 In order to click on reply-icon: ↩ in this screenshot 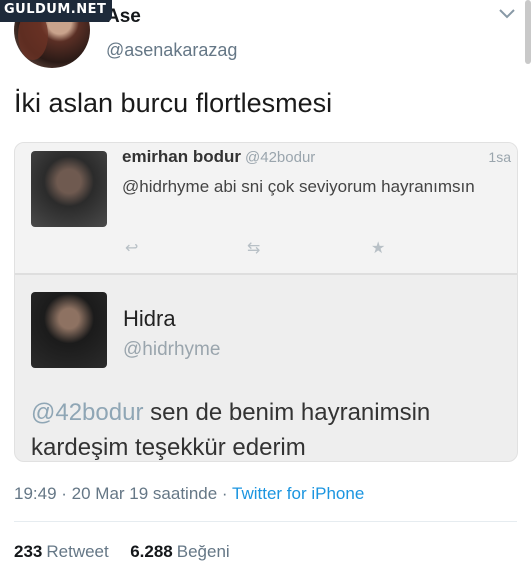, I will do `click(132, 248)`.